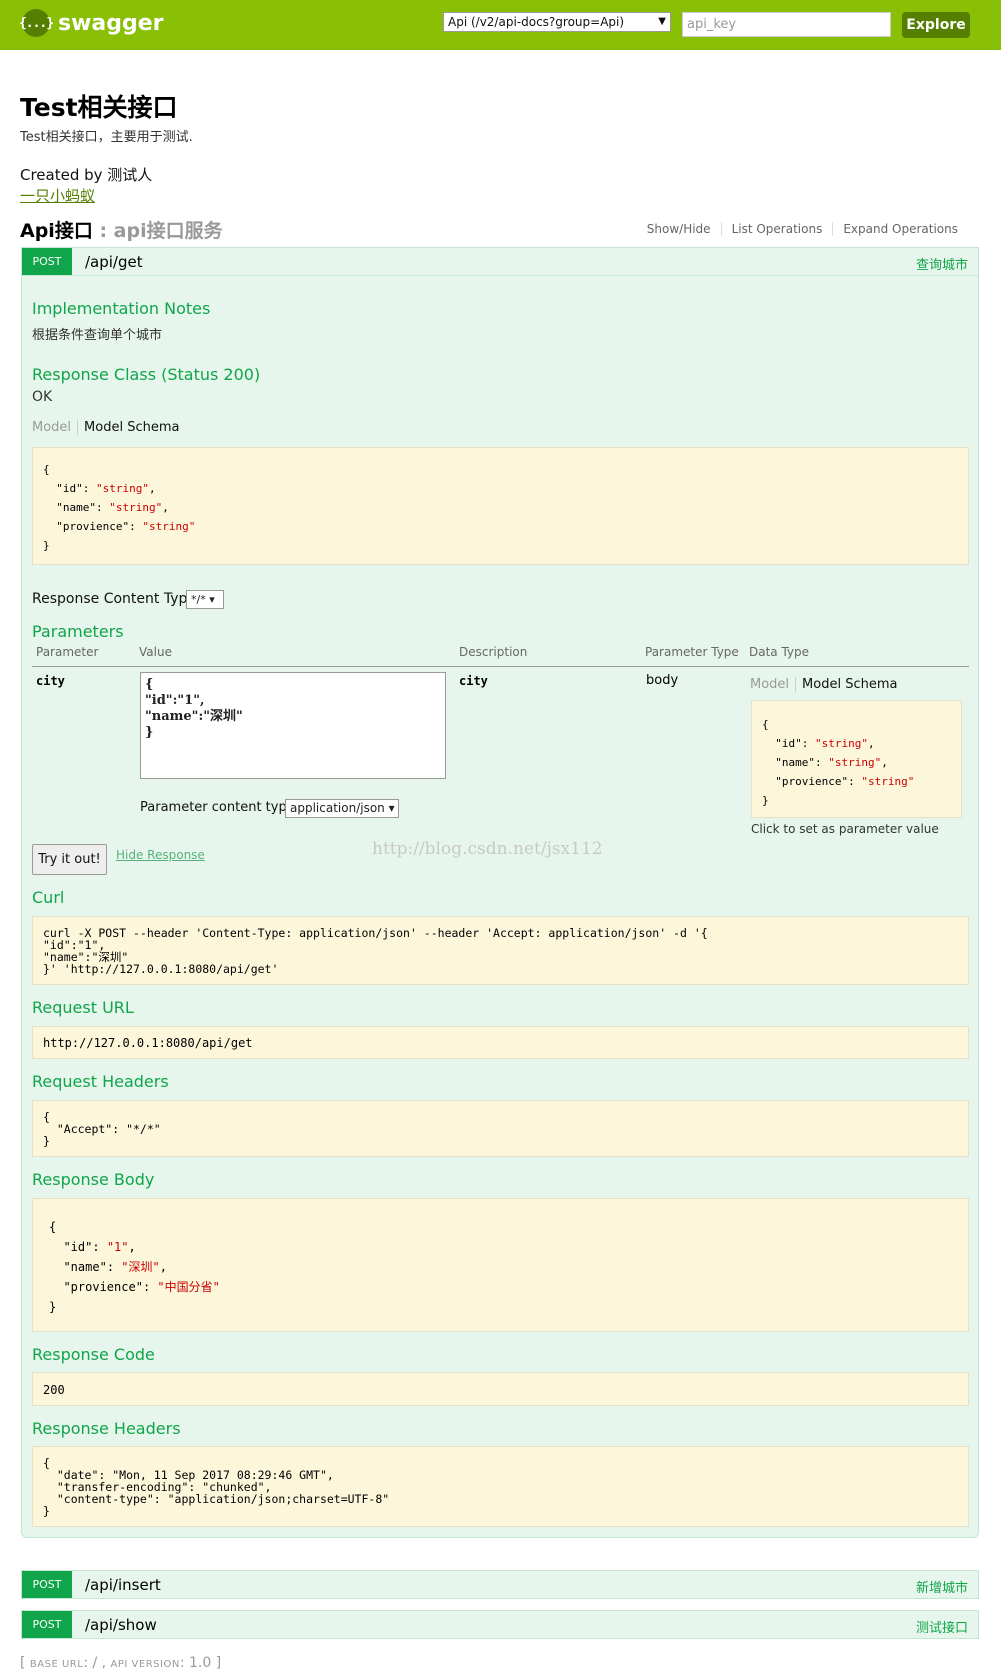 Image resolution: width=1001 pixels, height=1677 pixels. Describe the element at coordinates (114, 262) in the screenshot. I see `operation-path: /api/get` at that location.